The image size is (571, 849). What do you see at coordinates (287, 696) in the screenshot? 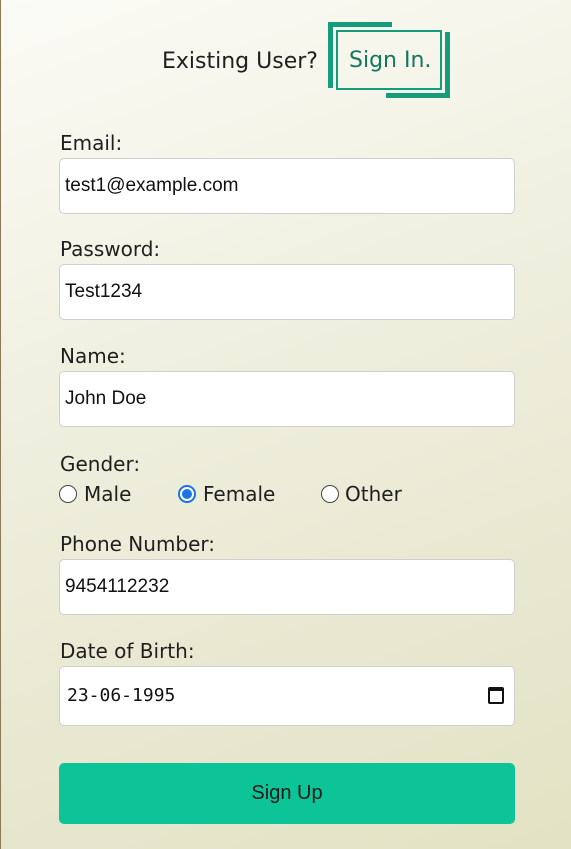
I see `dob-field: 23-06-1995` at bounding box center [287, 696].